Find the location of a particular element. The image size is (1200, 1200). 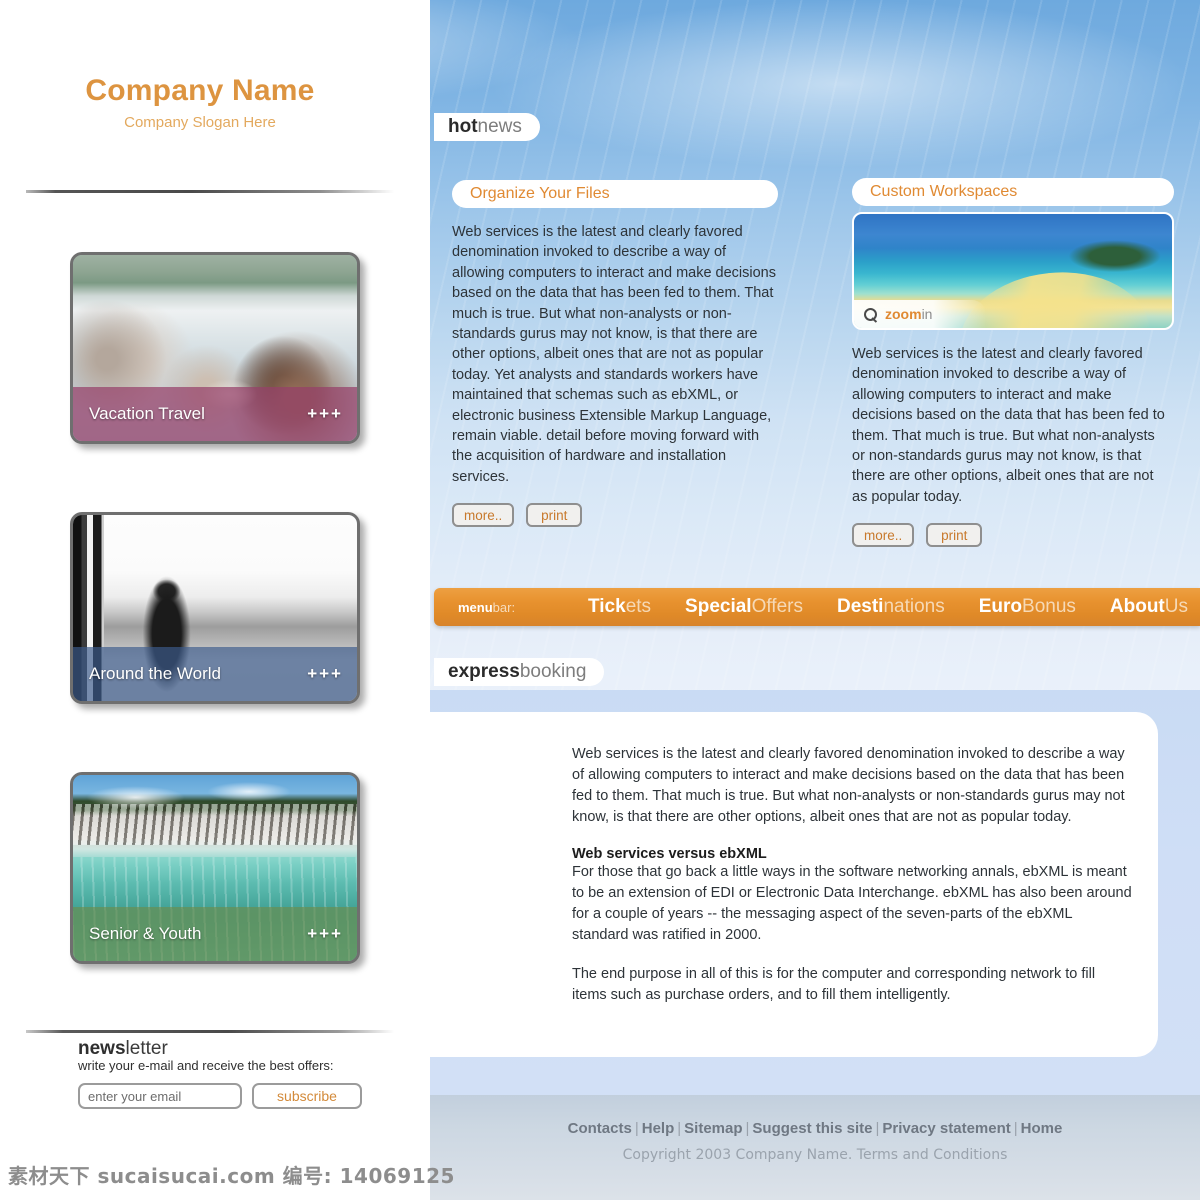

newsletter-email-input is located at coordinates (160, 1096).